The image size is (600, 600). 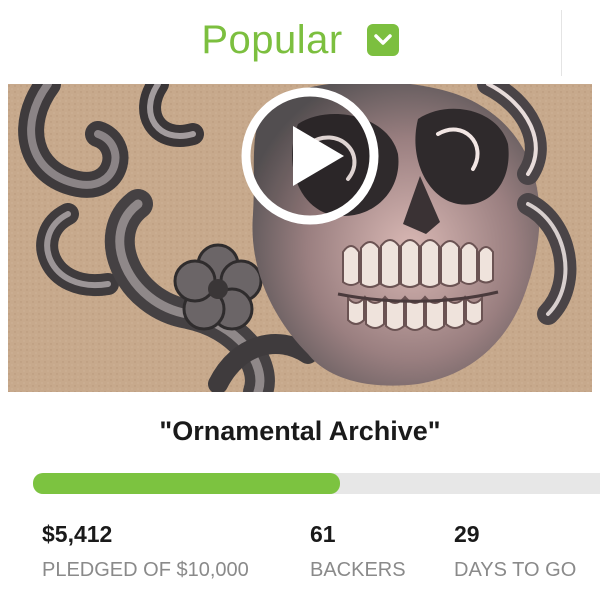 What do you see at coordinates (300, 431) in the screenshot?
I see `project-title: "Ornamental Archive"` at bounding box center [300, 431].